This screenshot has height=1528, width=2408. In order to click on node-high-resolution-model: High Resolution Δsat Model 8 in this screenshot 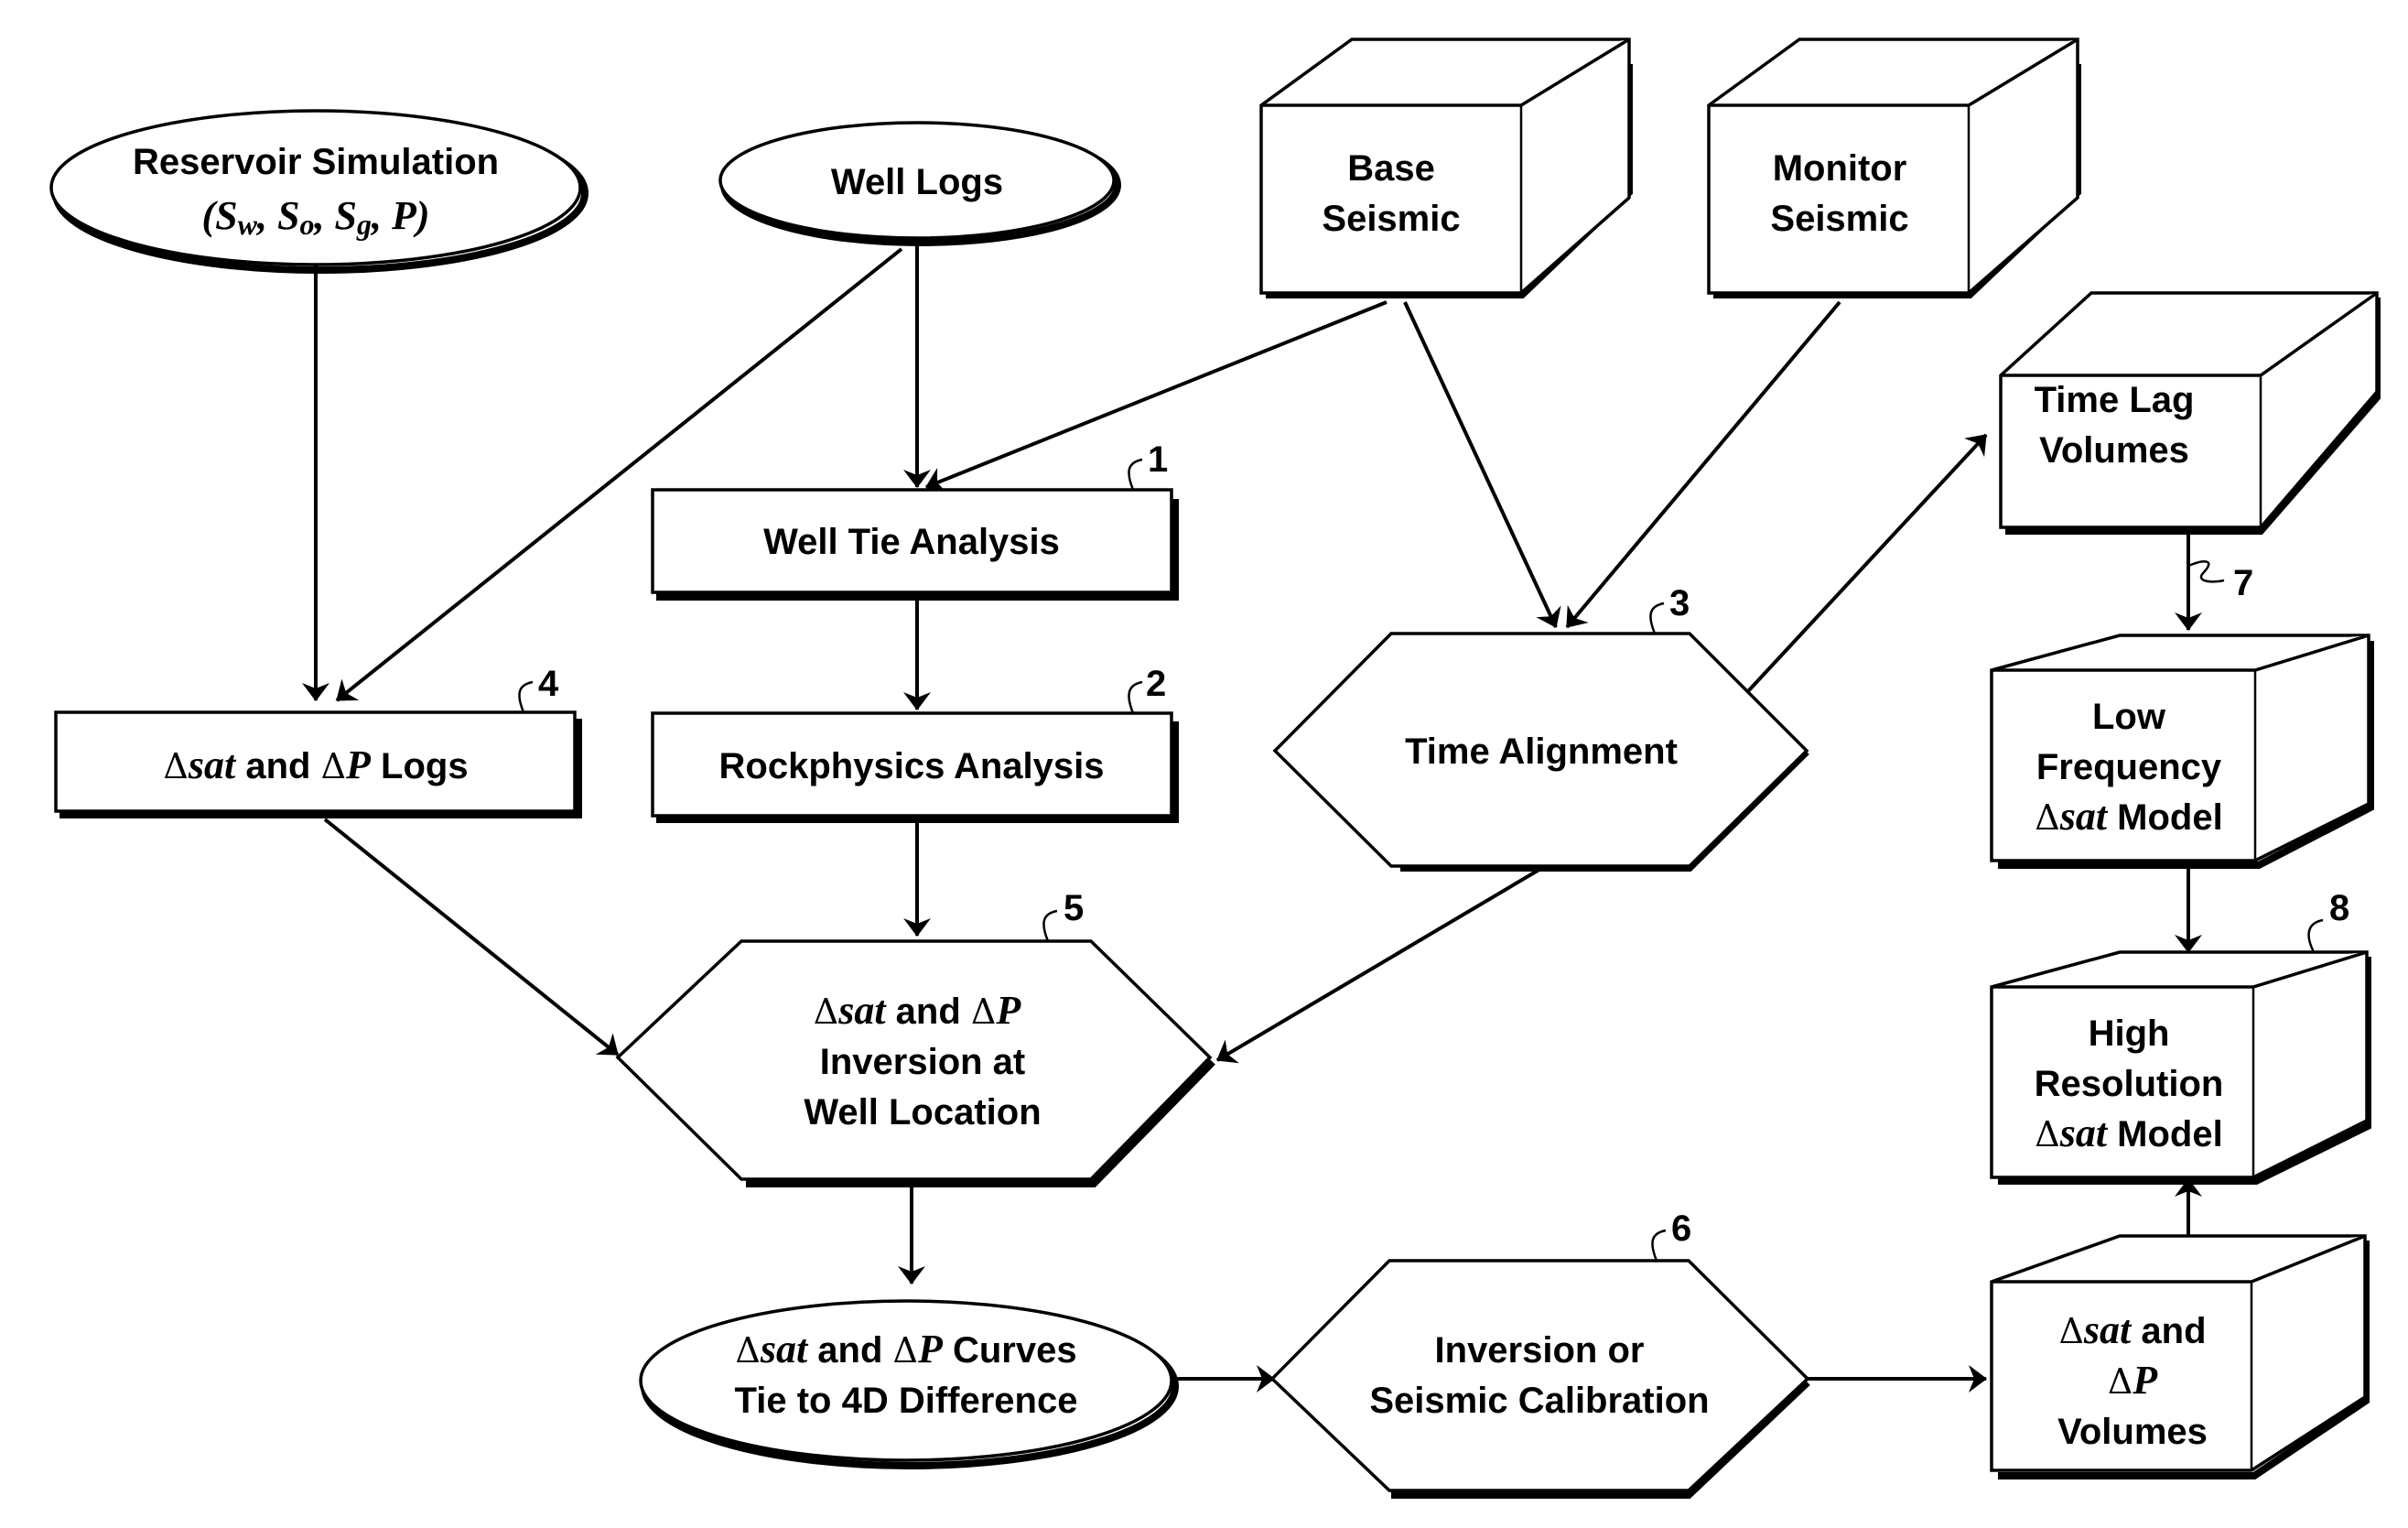, I will do `click(2181, 1036)`.